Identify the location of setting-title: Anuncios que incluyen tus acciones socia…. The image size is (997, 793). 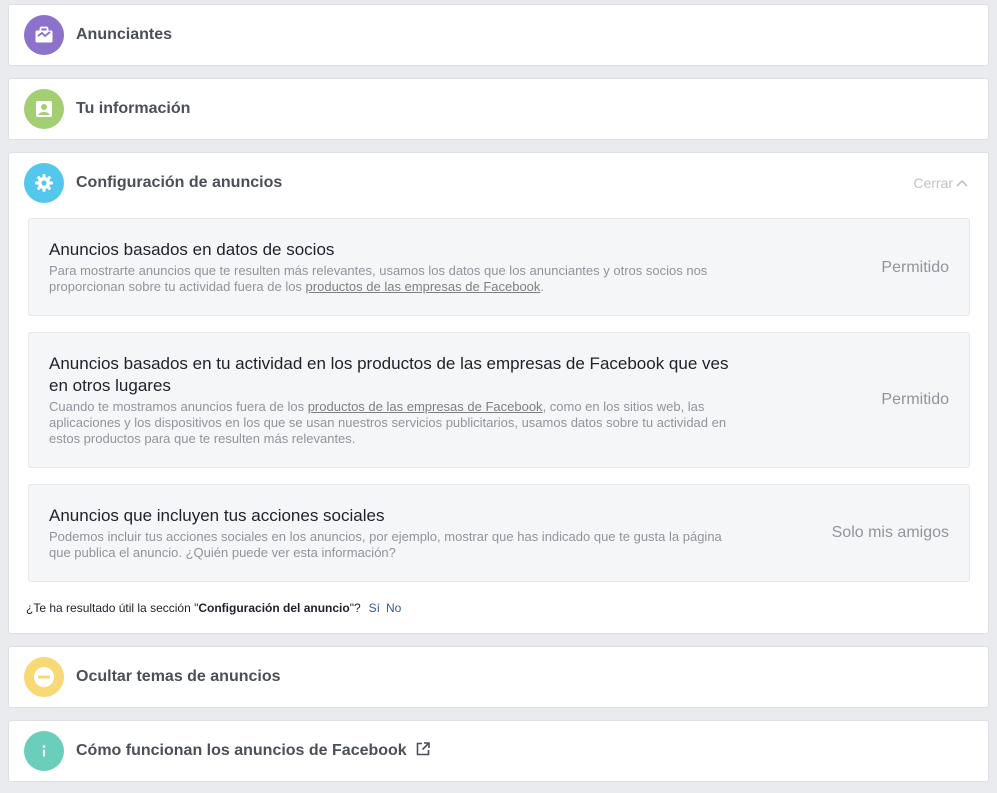
(217, 515).